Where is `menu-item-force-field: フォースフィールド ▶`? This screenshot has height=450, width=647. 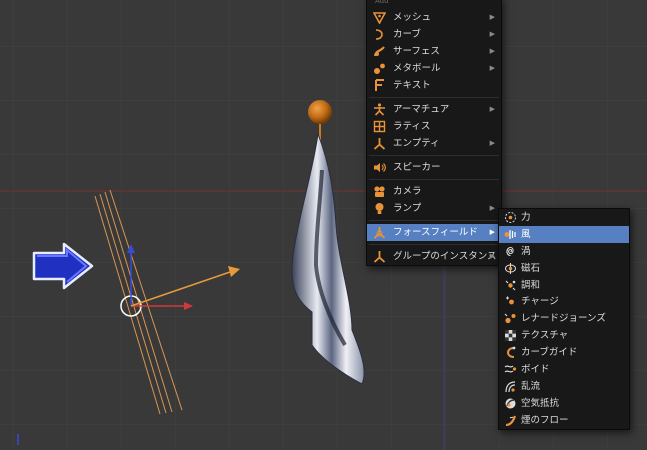 menu-item-force-field: フォースフィールド ▶ is located at coordinates (434, 232).